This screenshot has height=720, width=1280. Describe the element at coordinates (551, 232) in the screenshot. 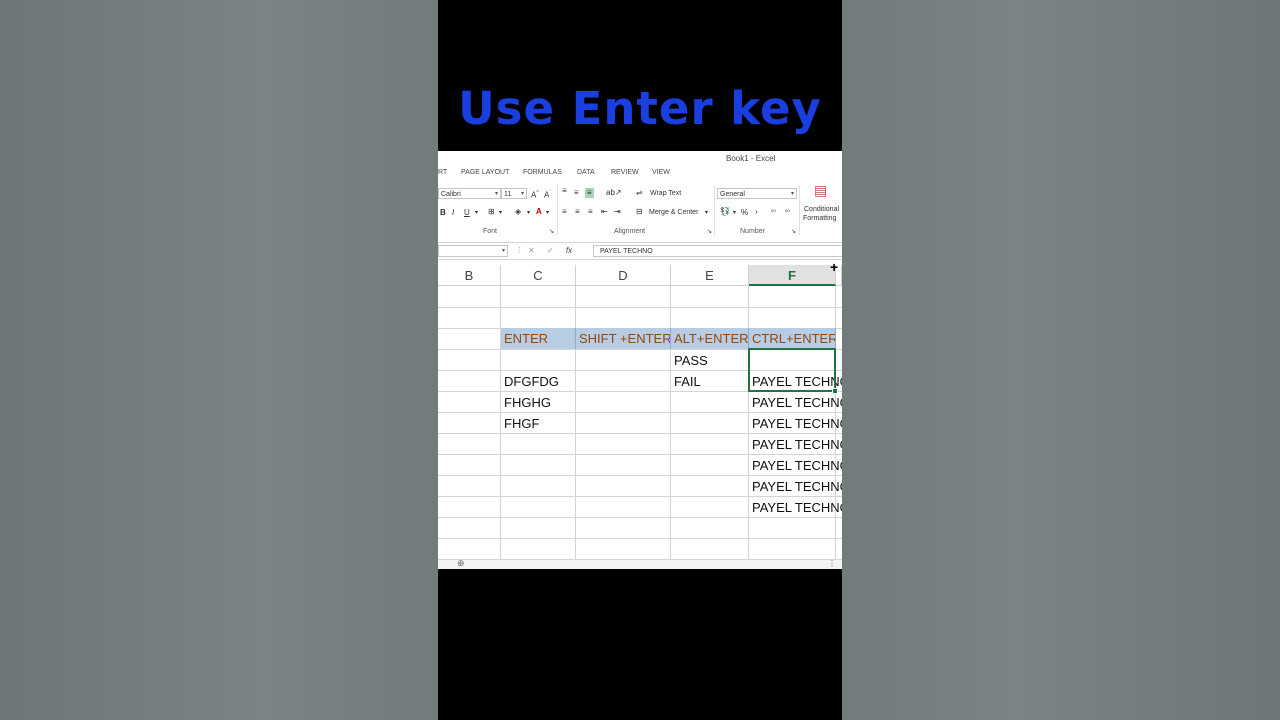

I see `font-dialog-launcher-icon: ↘` at that location.